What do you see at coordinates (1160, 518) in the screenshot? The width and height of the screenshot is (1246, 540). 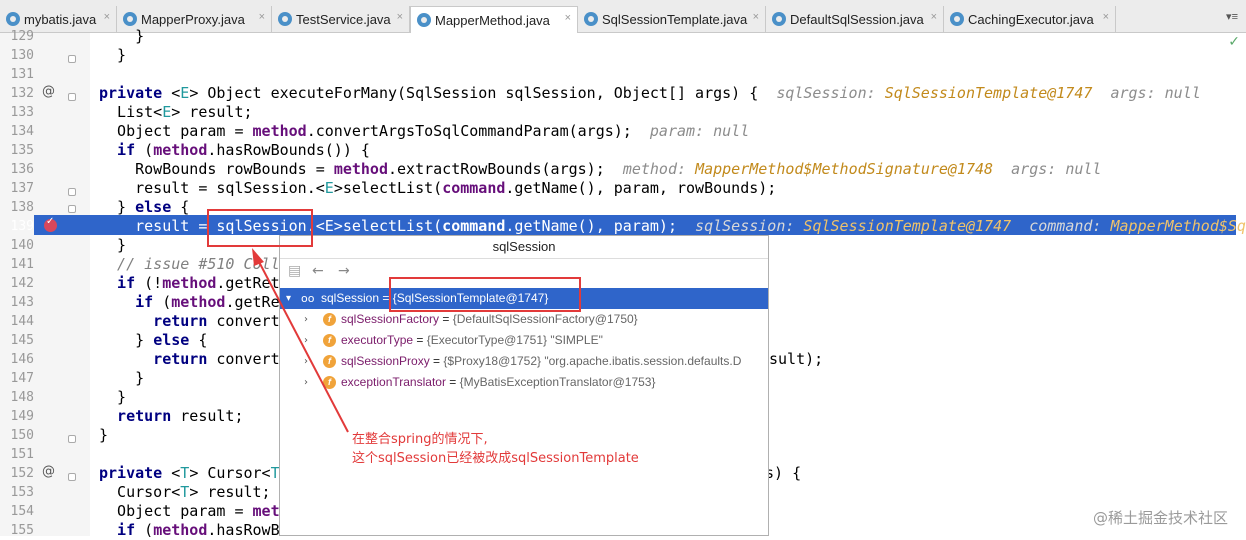 I see `watermark: @稀土掘金技术社区` at bounding box center [1160, 518].